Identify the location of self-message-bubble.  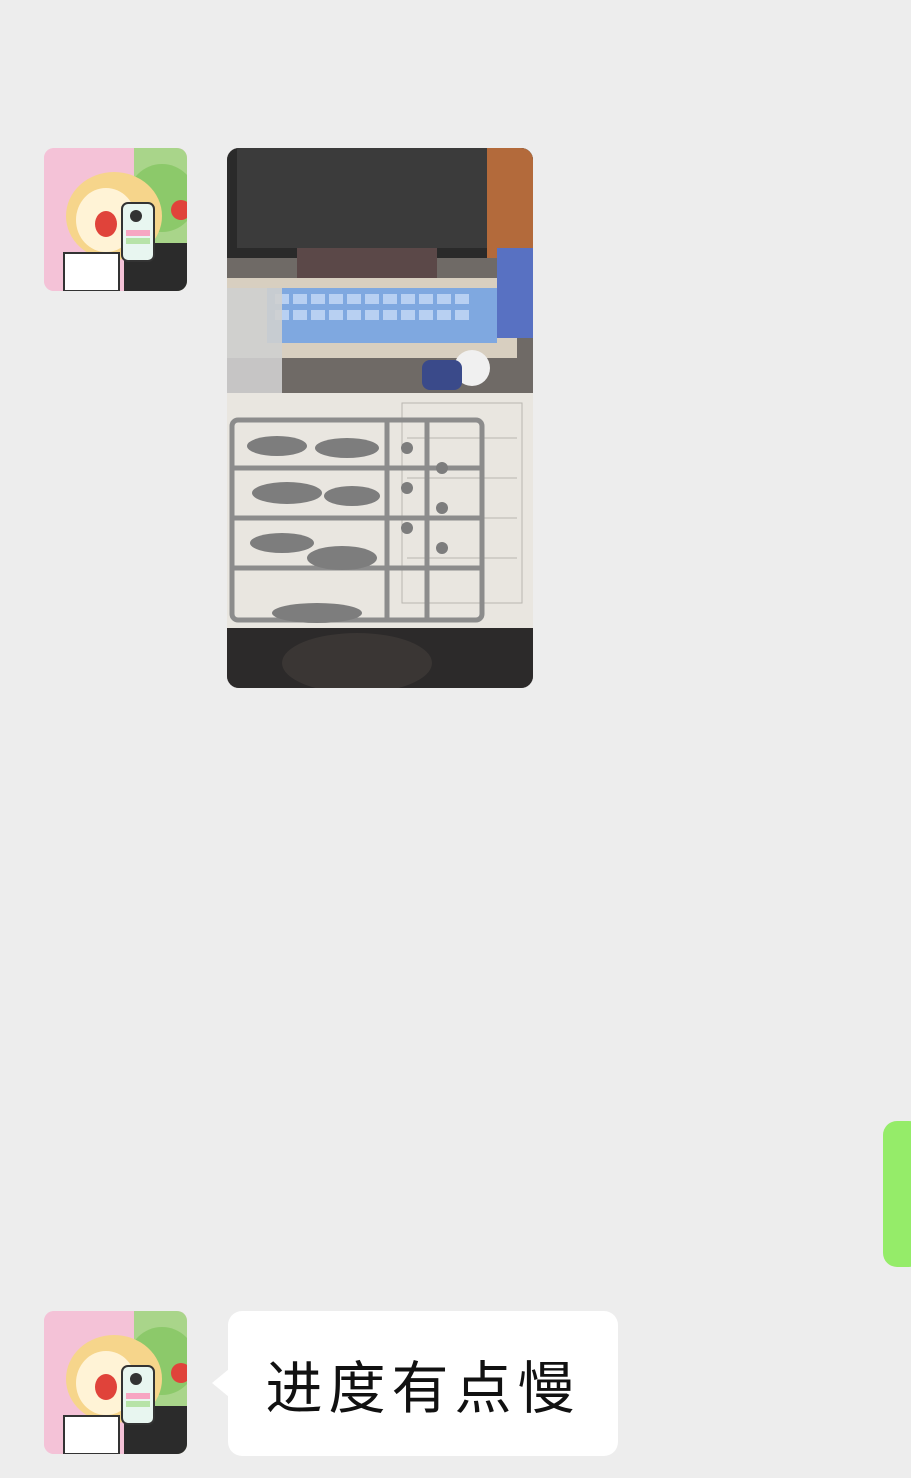
(897, 1194).